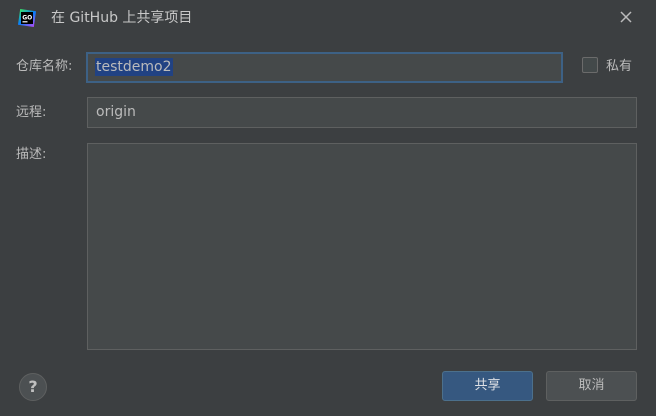 The width and height of the screenshot is (656, 416). Describe the element at coordinates (31, 154) in the screenshot. I see `description-label: 描述:` at that location.